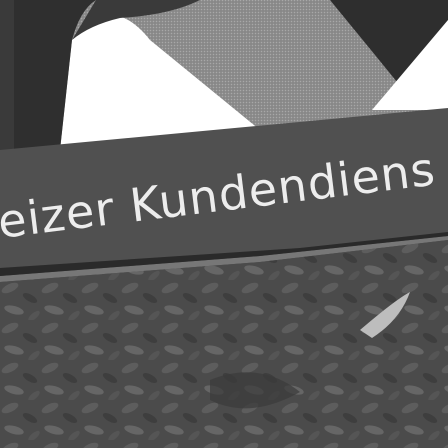 This screenshot has width=448, height=448. I want to click on frame-left, so click(7, 75).